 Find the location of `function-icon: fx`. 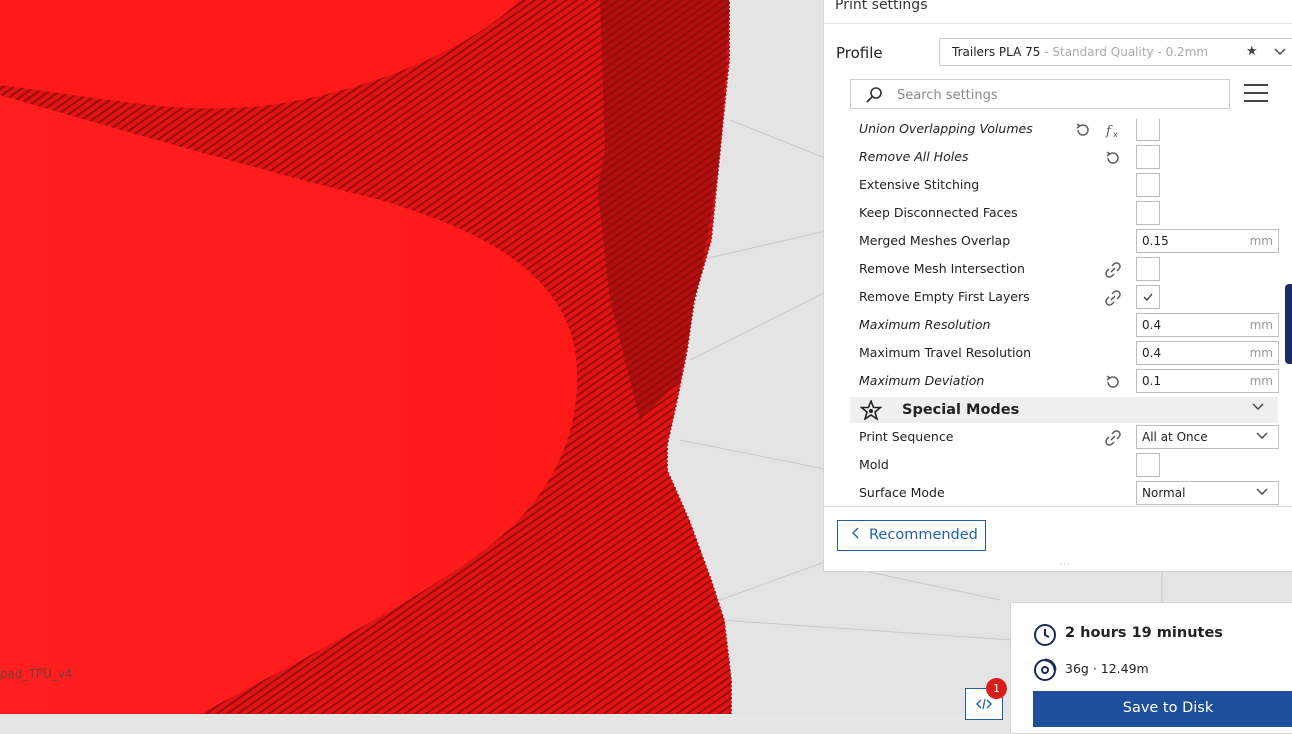

function-icon: fx is located at coordinates (1113, 130).